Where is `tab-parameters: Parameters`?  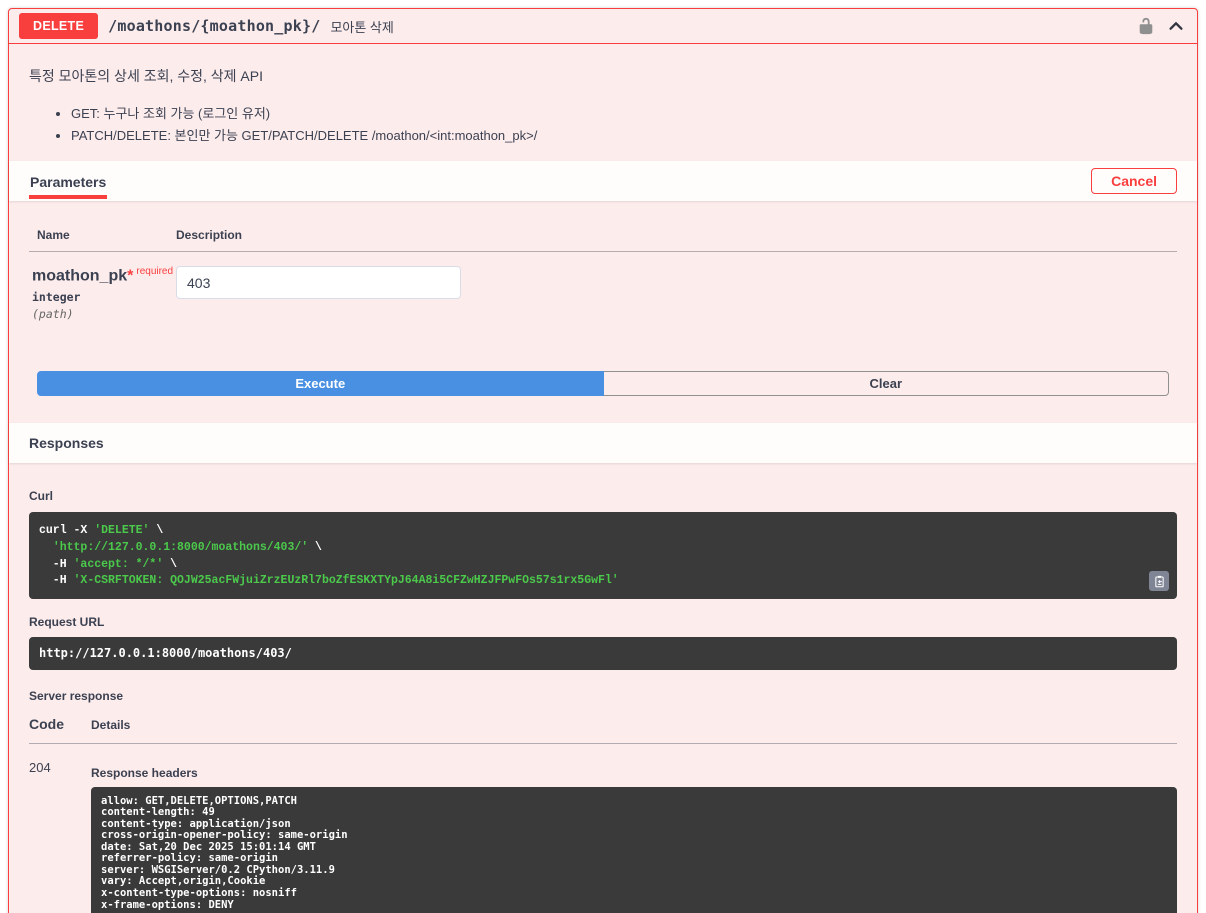 tab-parameters: Parameters is located at coordinates (68, 181).